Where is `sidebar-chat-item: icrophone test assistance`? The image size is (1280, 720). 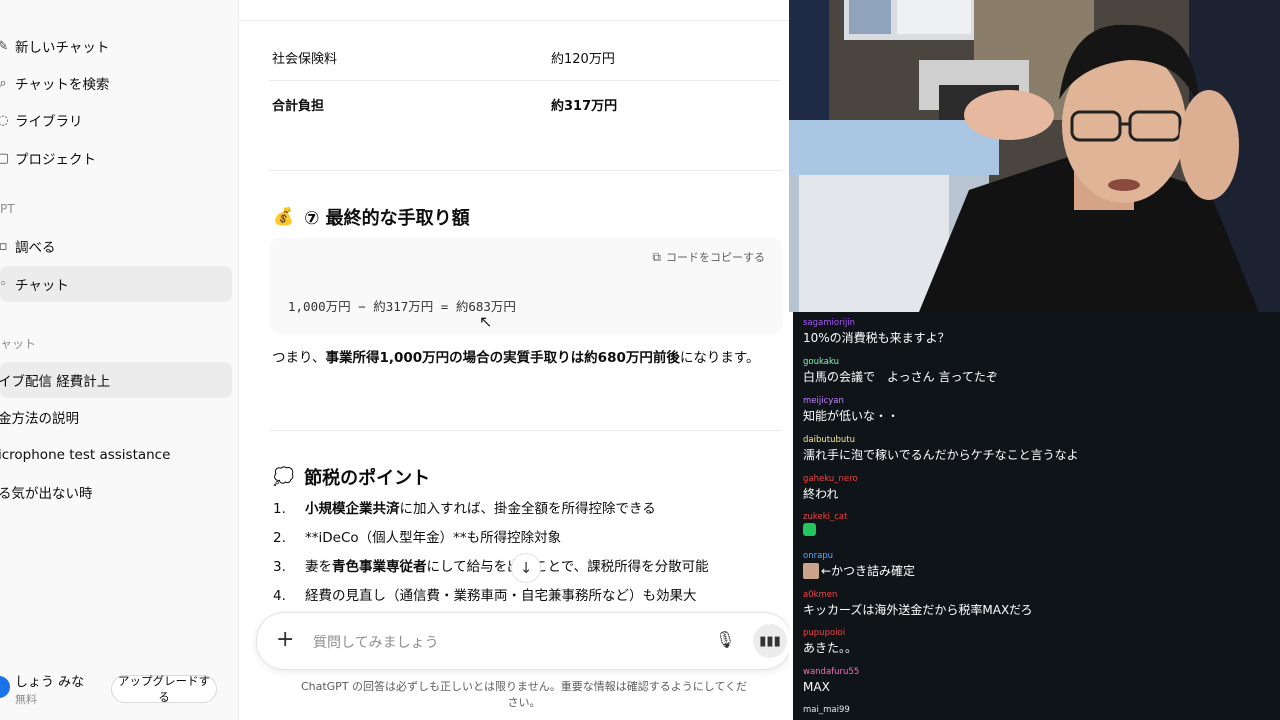 sidebar-chat-item: icrophone test assistance is located at coordinates (116, 455).